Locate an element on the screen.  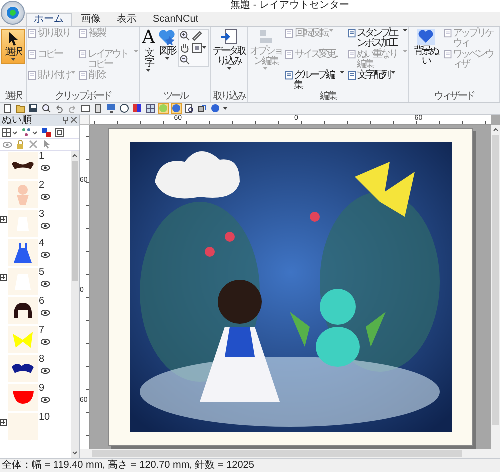
ribbon-button: データ取り込み is located at coordinates (229, 50).